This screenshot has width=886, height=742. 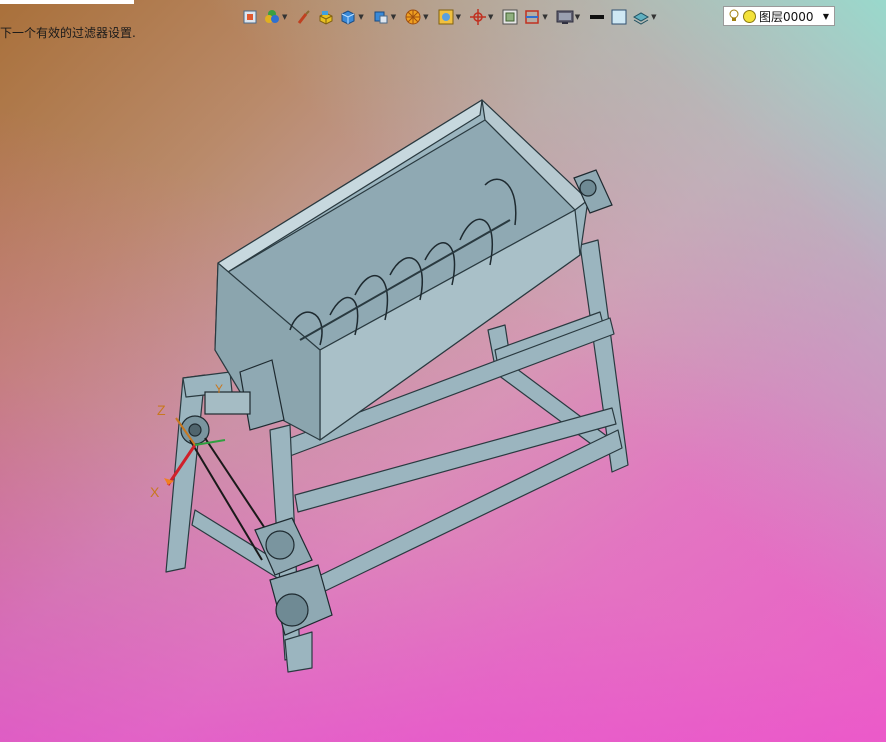 I want to click on layer-dropdown: 图层0000 ▼, so click(x=779, y=16).